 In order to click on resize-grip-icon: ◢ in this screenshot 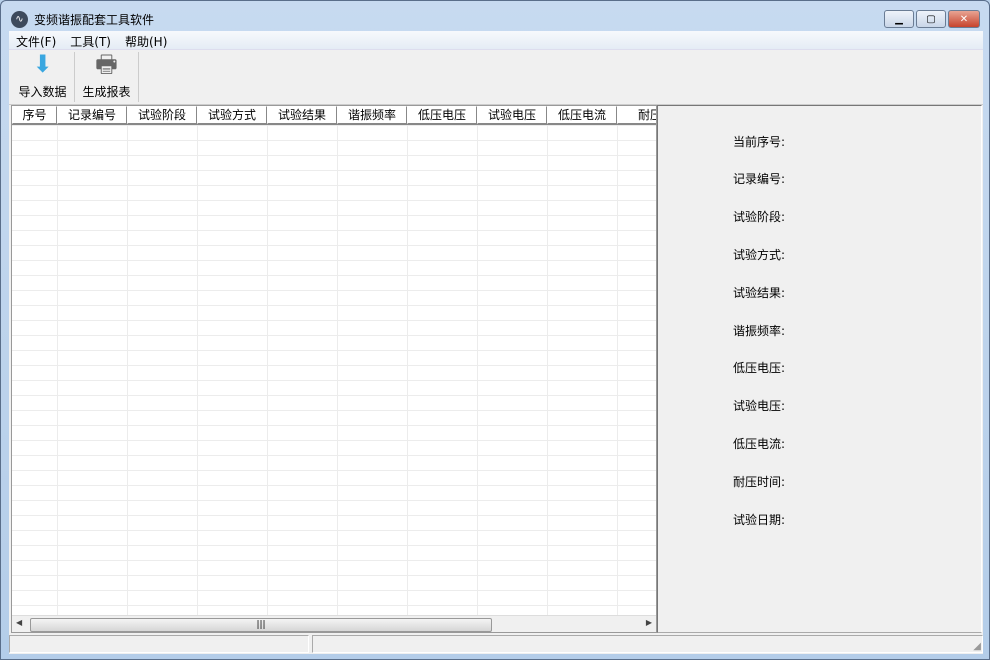, I will do `click(977, 646)`.